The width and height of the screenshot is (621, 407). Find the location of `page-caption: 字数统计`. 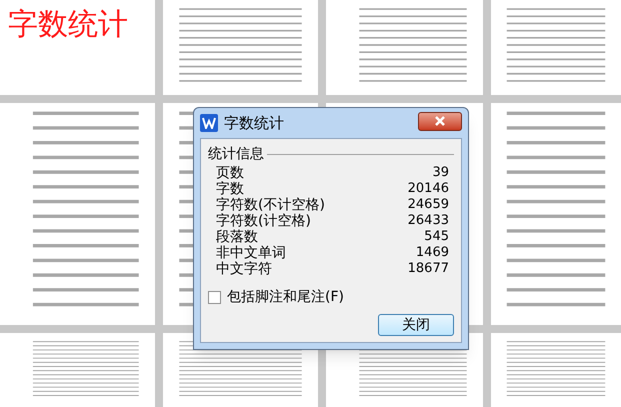

page-caption: 字数统计 is located at coordinates (68, 25).